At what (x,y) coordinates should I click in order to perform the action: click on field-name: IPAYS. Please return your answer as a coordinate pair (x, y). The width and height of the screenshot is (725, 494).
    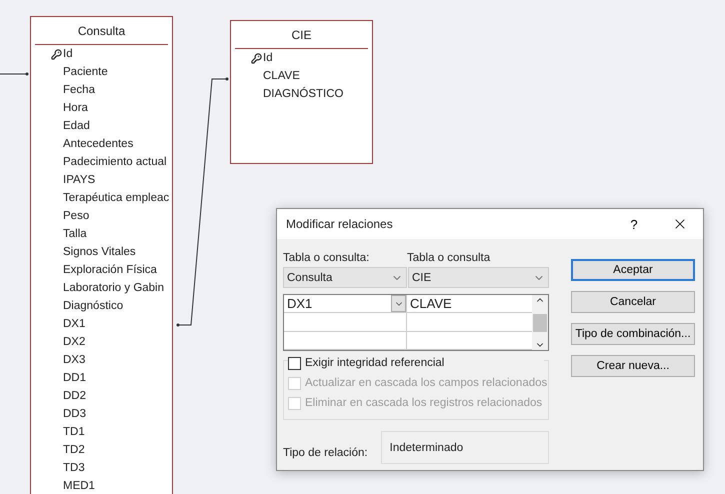
    Looking at the image, I should click on (79, 180).